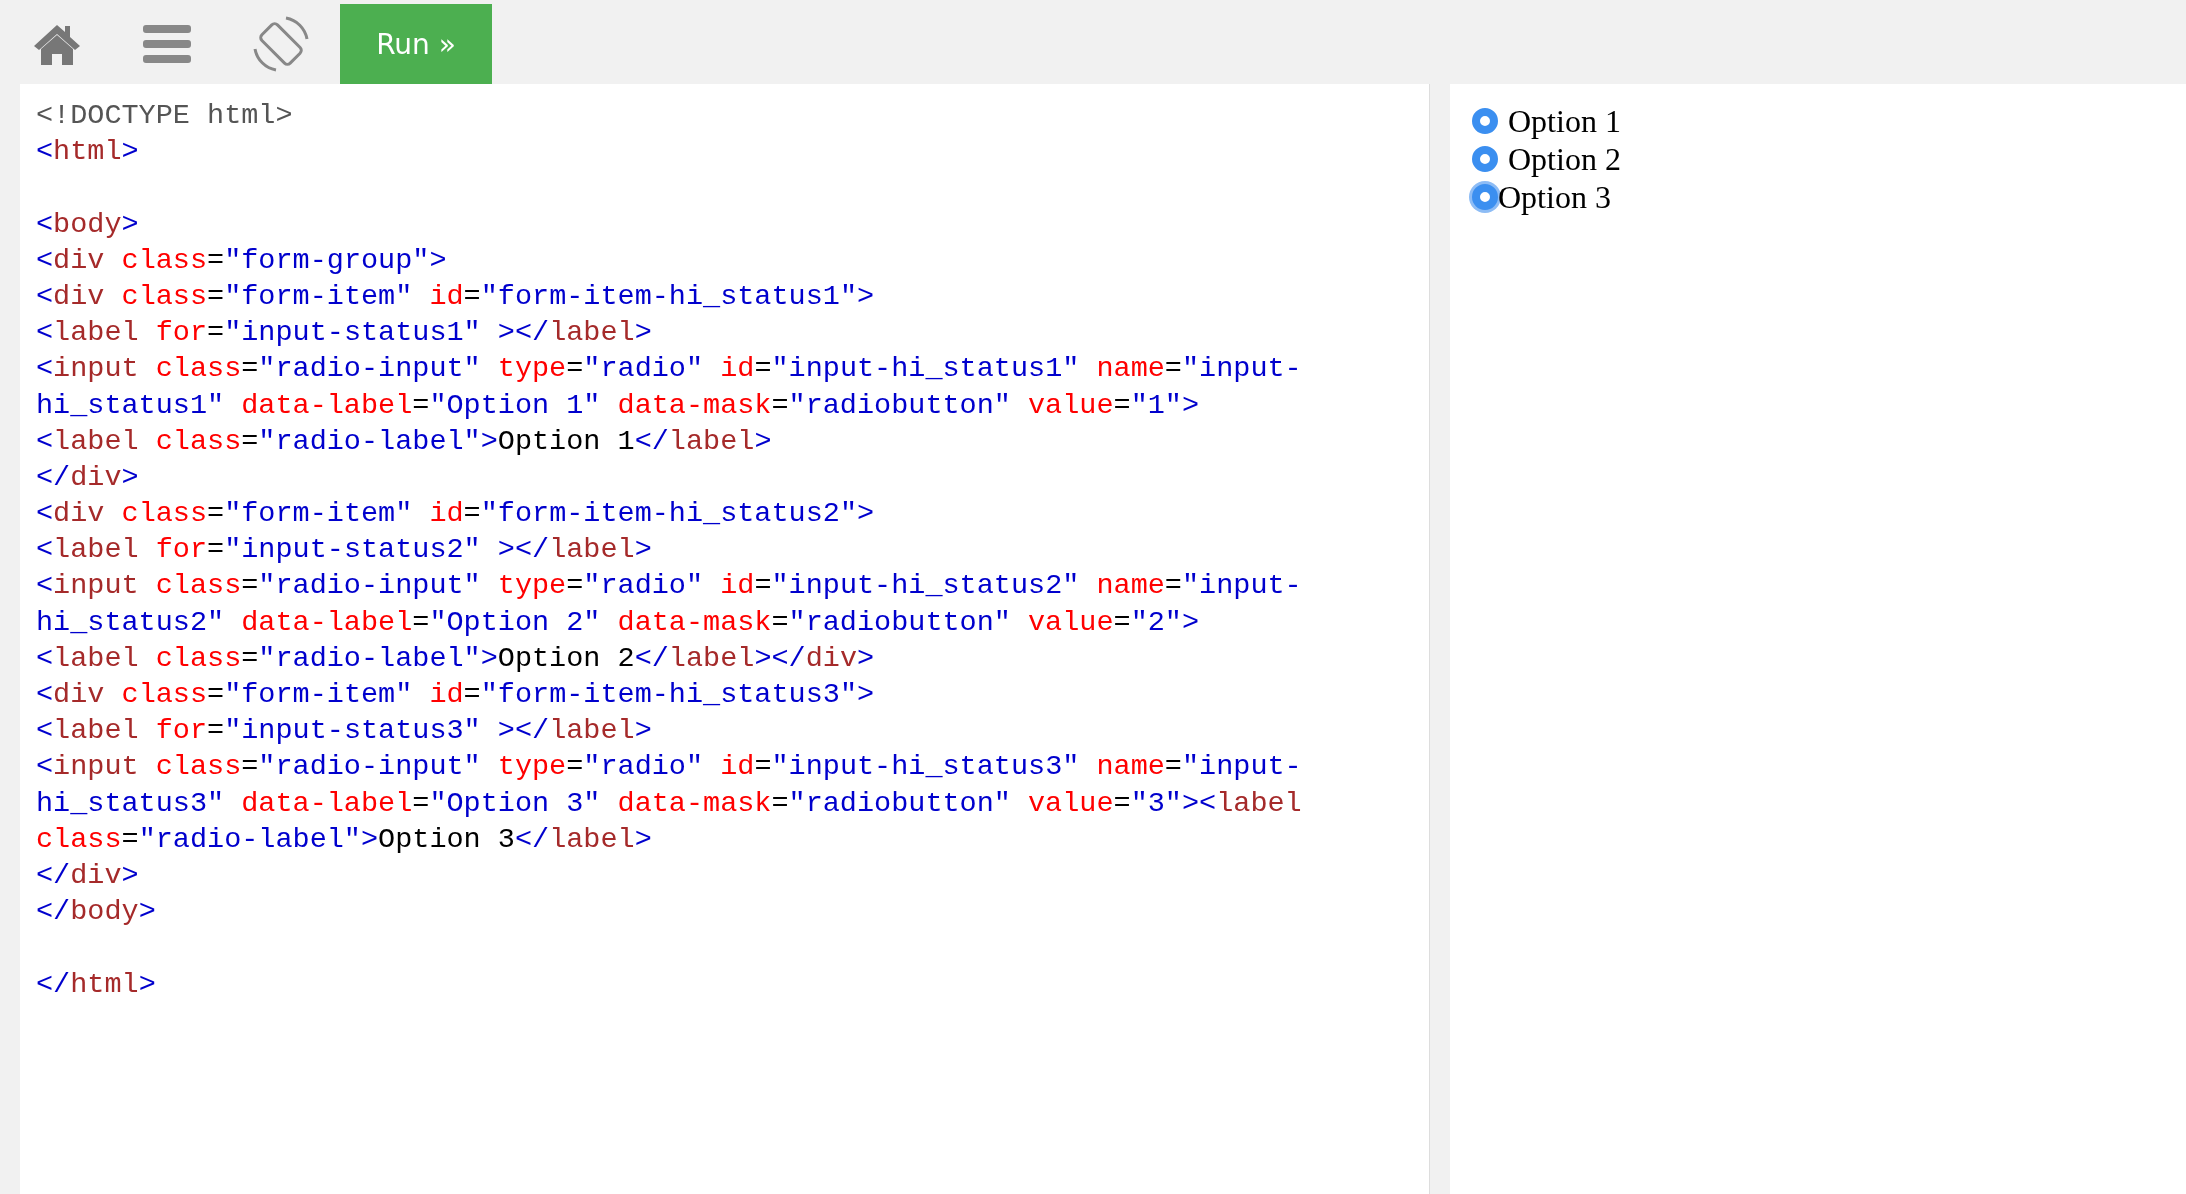 This screenshot has width=2186, height=1194. What do you see at coordinates (96, 984) in the screenshot?
I see `code-line: </html>` at bounding box center [96, 984].